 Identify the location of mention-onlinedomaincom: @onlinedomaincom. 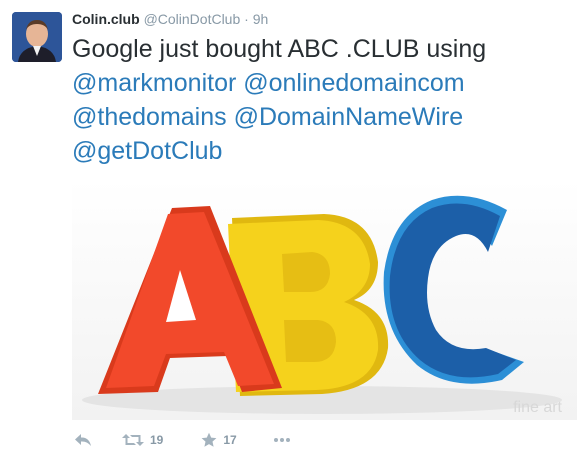
(353, 83).